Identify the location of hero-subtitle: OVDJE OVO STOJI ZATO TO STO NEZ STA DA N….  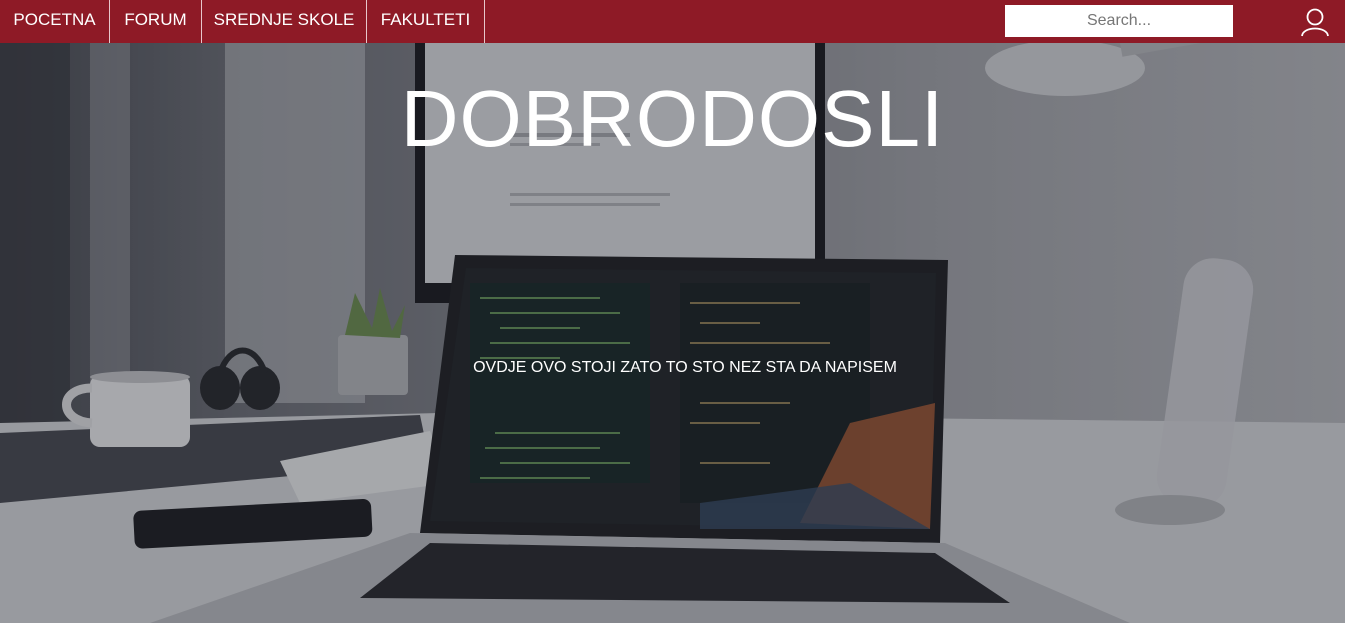
(685, 367).